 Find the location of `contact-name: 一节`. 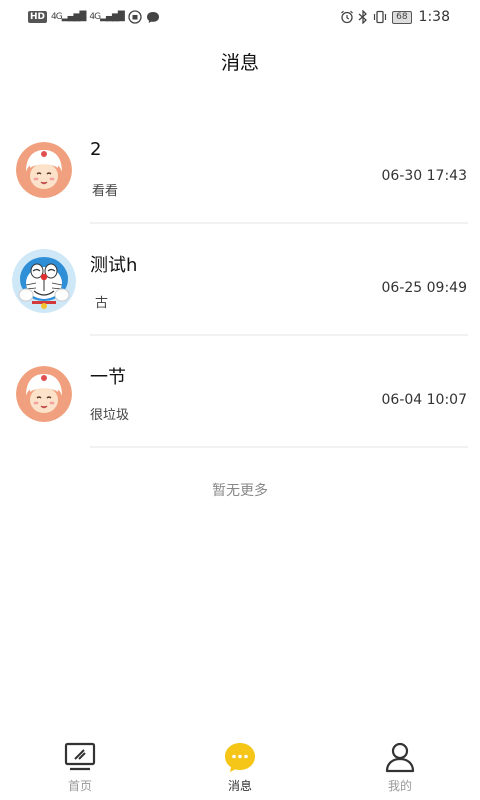

contact-name: 一节 is located at coordinates (108, 377).